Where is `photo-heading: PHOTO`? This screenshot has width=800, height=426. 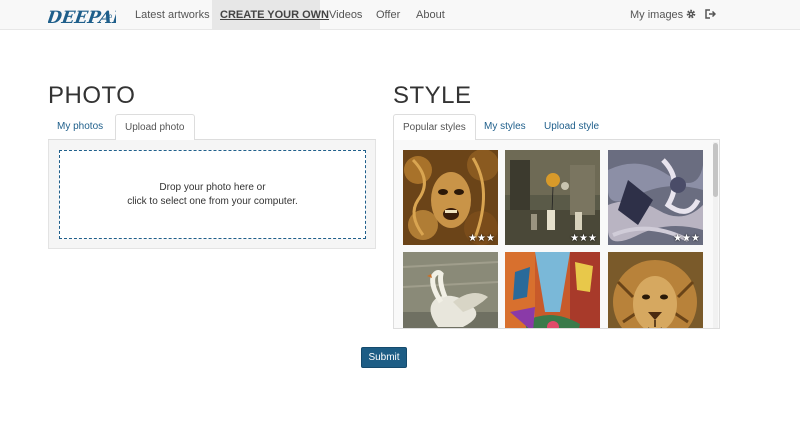
photo-heading: PHOTO is located at coordinates (92, 95).